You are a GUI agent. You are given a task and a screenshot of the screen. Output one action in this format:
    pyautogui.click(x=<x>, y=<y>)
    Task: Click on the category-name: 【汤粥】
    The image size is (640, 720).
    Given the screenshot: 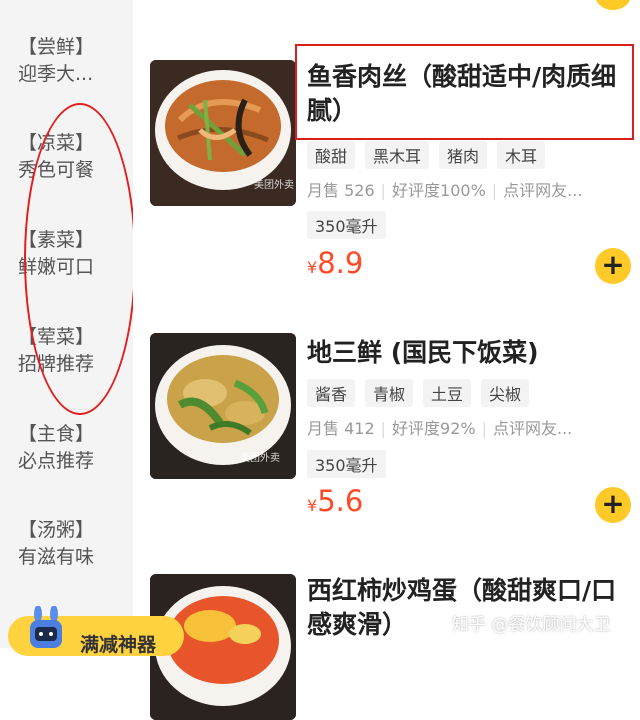 What is the action you would take?
    pyautogui.click(x=56, y=530)
    